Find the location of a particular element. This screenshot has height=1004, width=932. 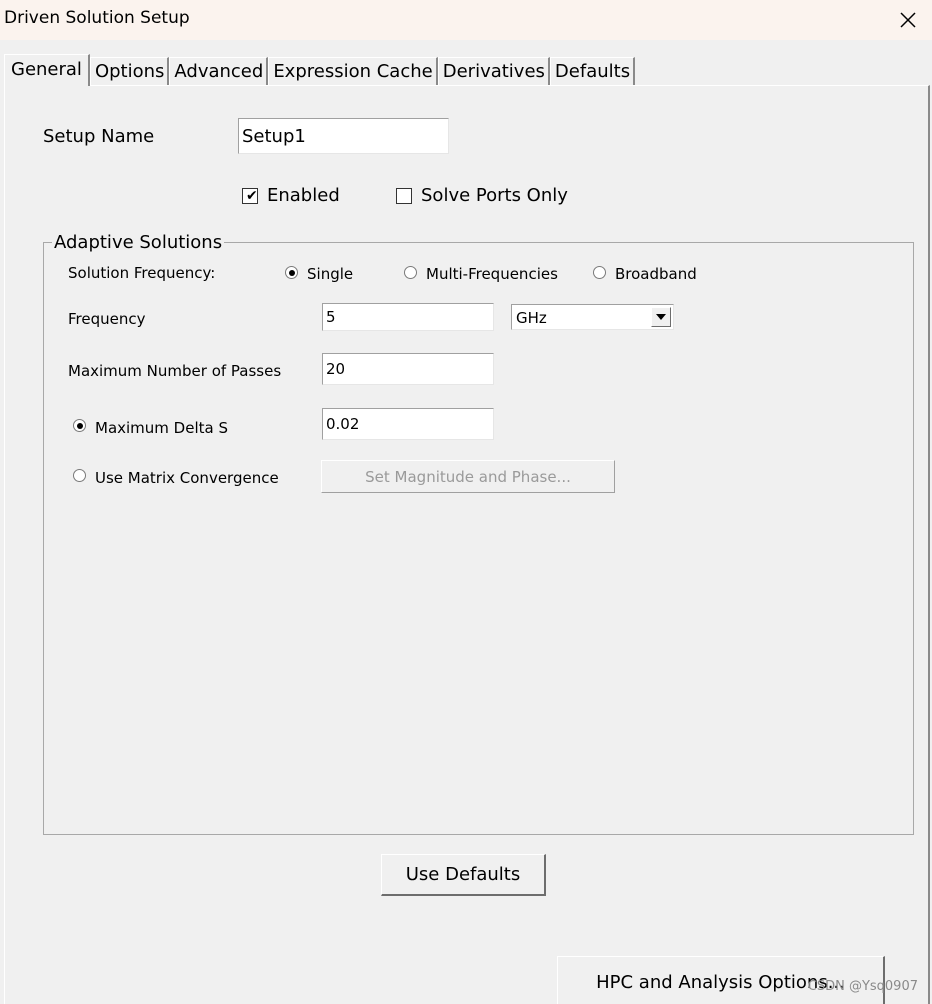

checkmark-icon: ✔ is located at coordinates (252, 196).